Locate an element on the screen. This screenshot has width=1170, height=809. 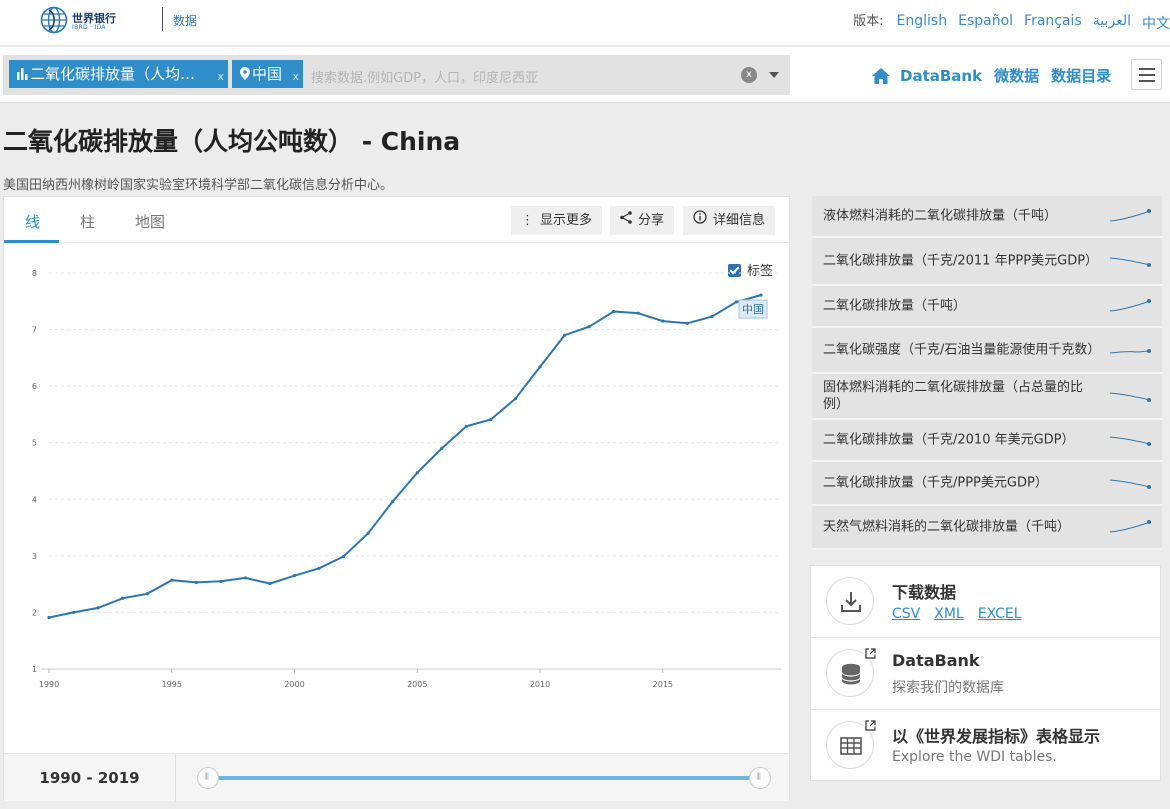
related-indicator-label: 液体燃料消耗的二氧化碳排放量（千吨） is located at coordinates (940, 216).